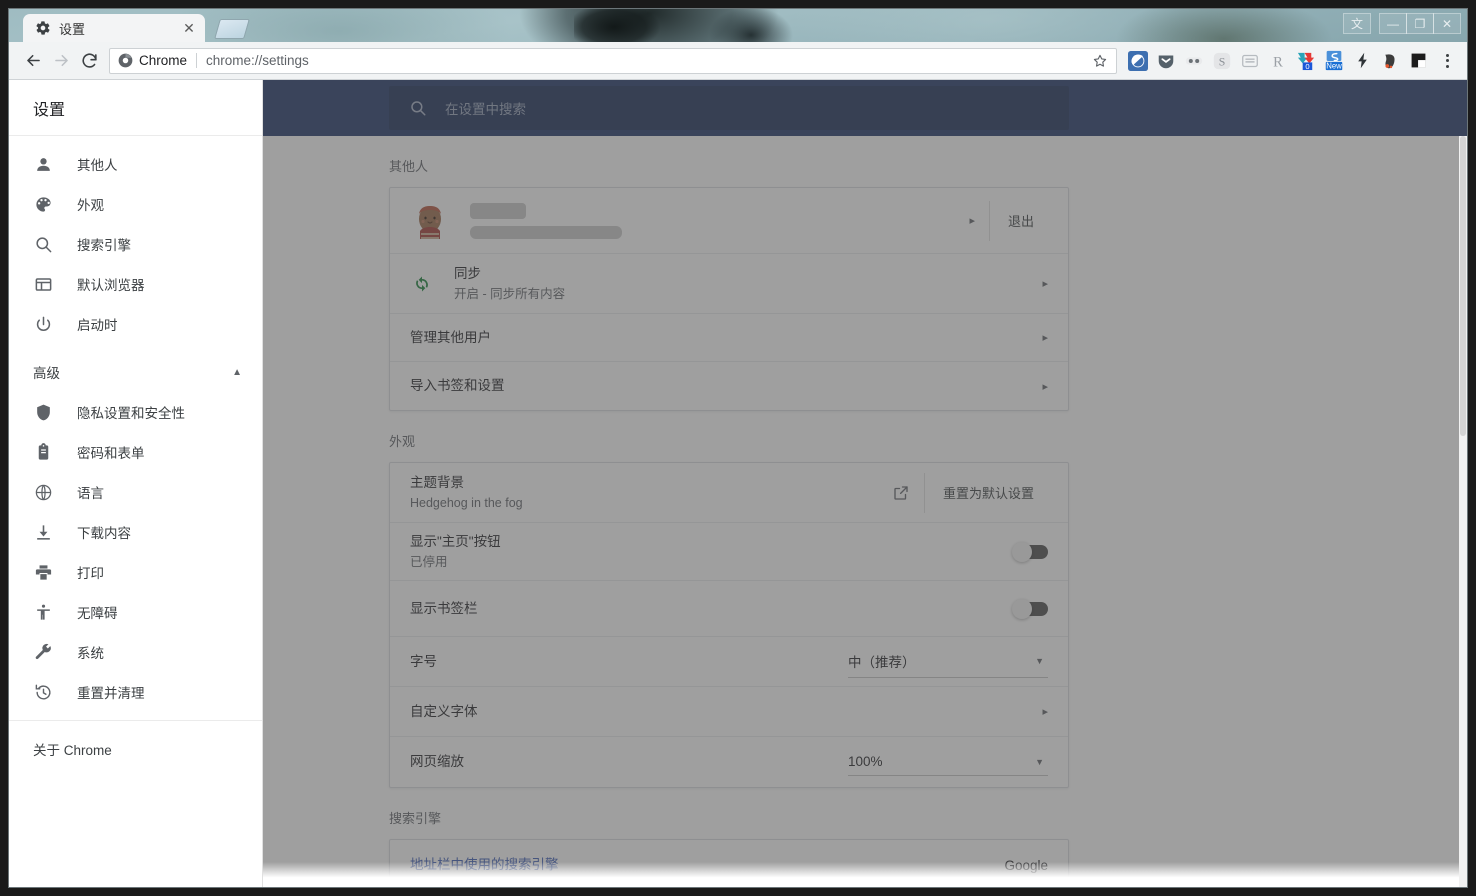  I want to click on page-zoom-row: 网页缩放 100% ▼, so click(729, 762).